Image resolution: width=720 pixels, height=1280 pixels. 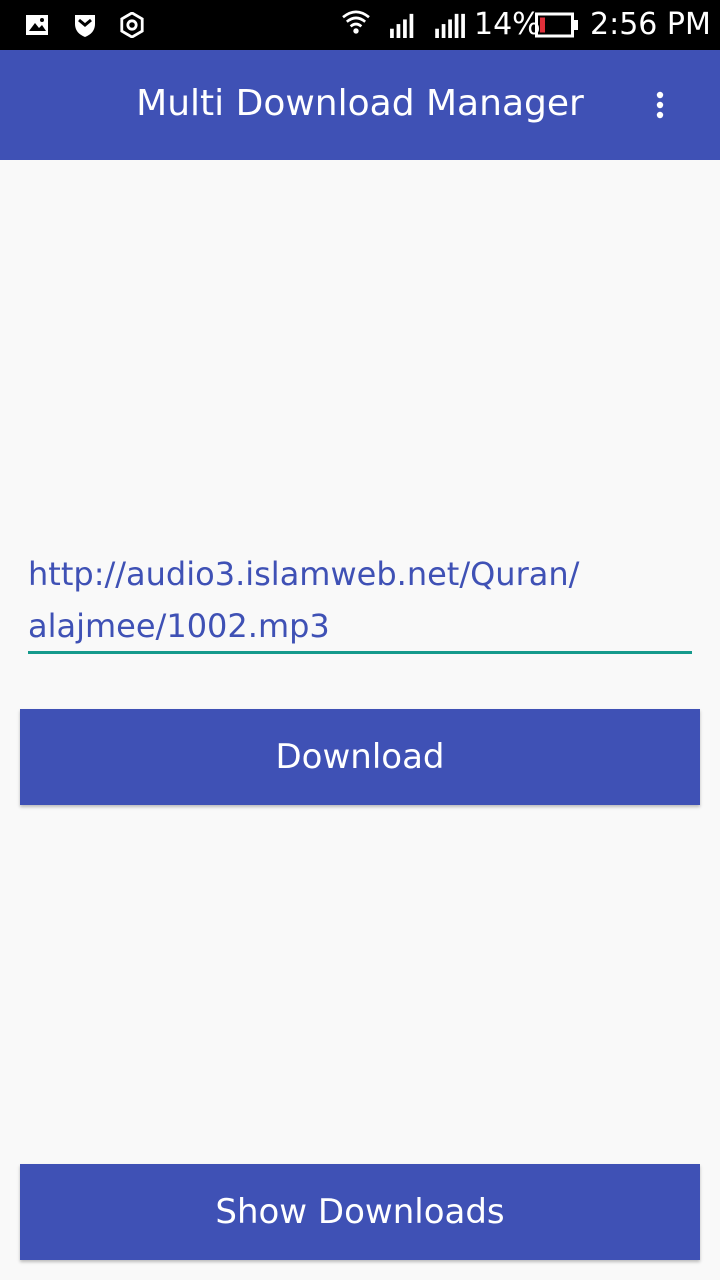 I want to click on settings-ring-icon, so click(x=132, y=25).